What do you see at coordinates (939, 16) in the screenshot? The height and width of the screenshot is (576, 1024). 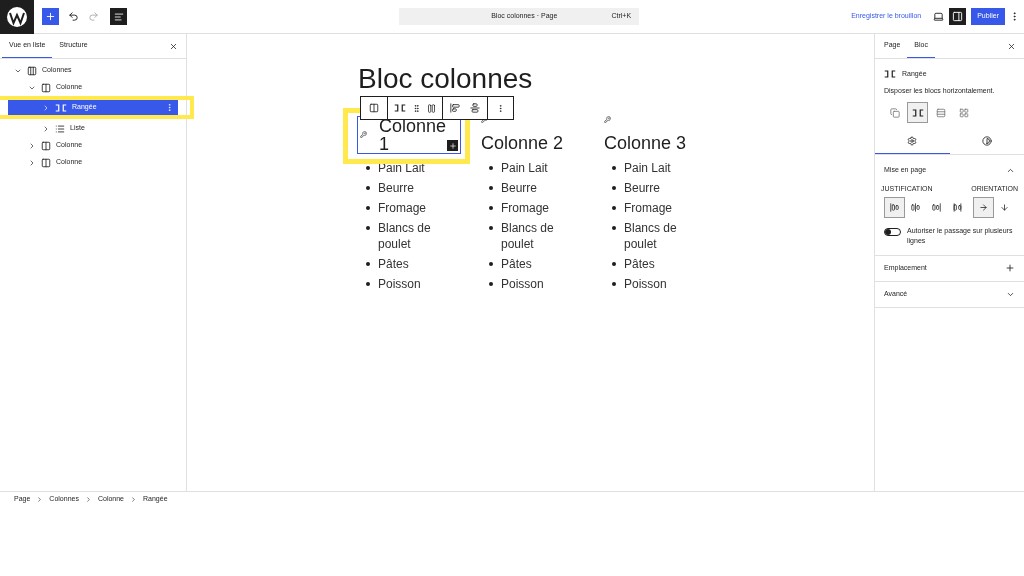 I see `laptop-icon` at bounding box center [939, 16].